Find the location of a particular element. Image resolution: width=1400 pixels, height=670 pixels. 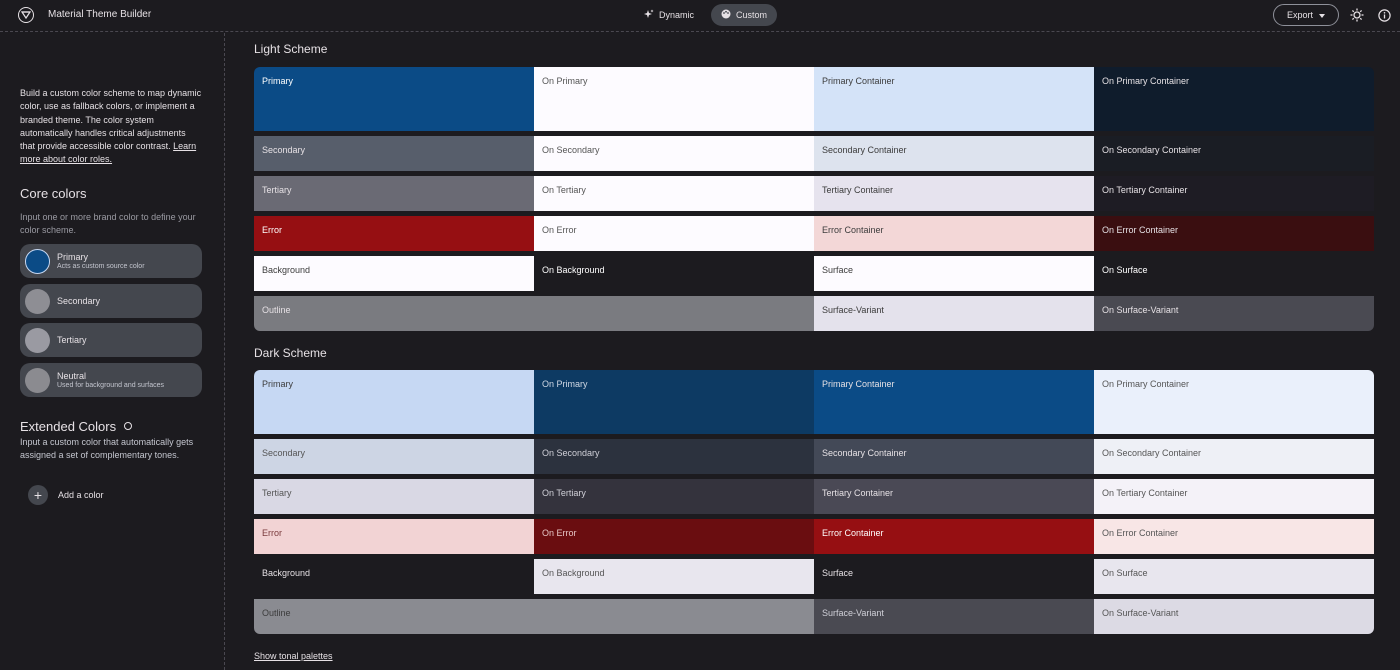

dark-scheme-title: Dark Scheme is located at coordinates (290, 353).